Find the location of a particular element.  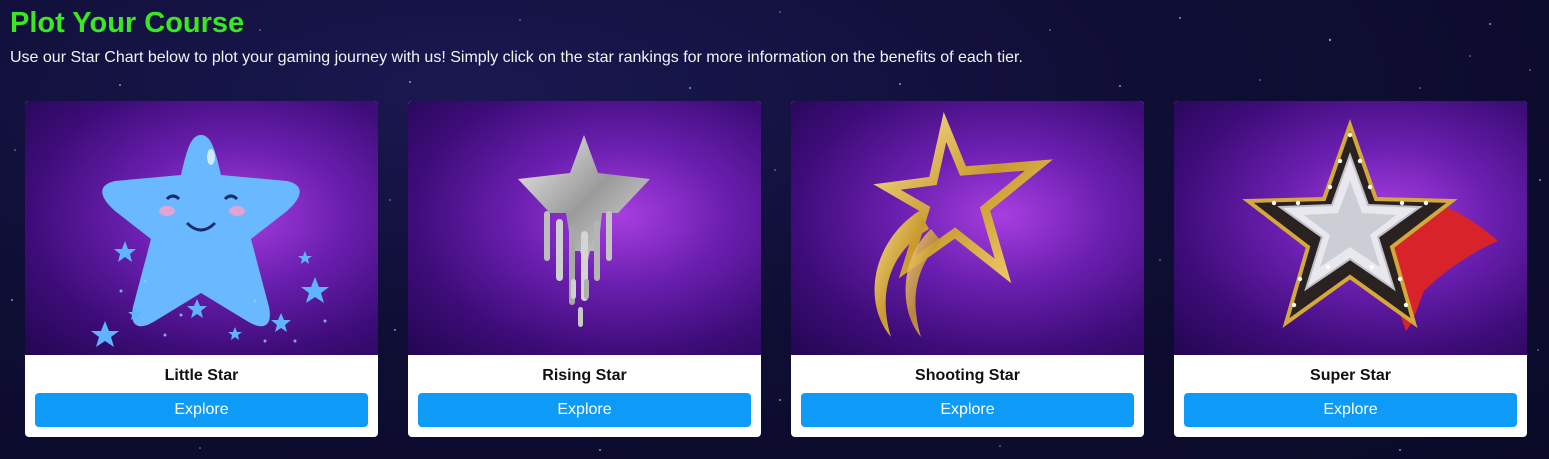

shooting-star-icon is located at coordinates (963, 224).